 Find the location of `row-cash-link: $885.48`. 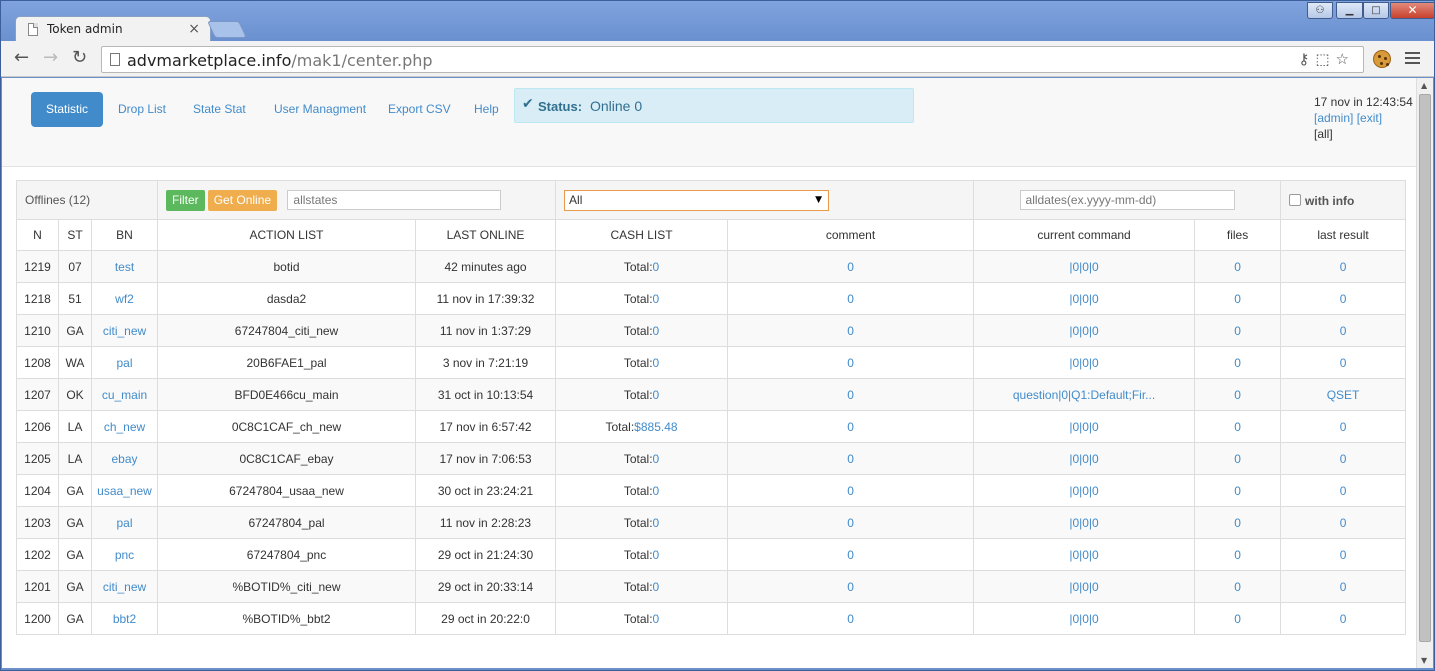

row-cash-link: $885.48 is located at coordinates (655, 427).